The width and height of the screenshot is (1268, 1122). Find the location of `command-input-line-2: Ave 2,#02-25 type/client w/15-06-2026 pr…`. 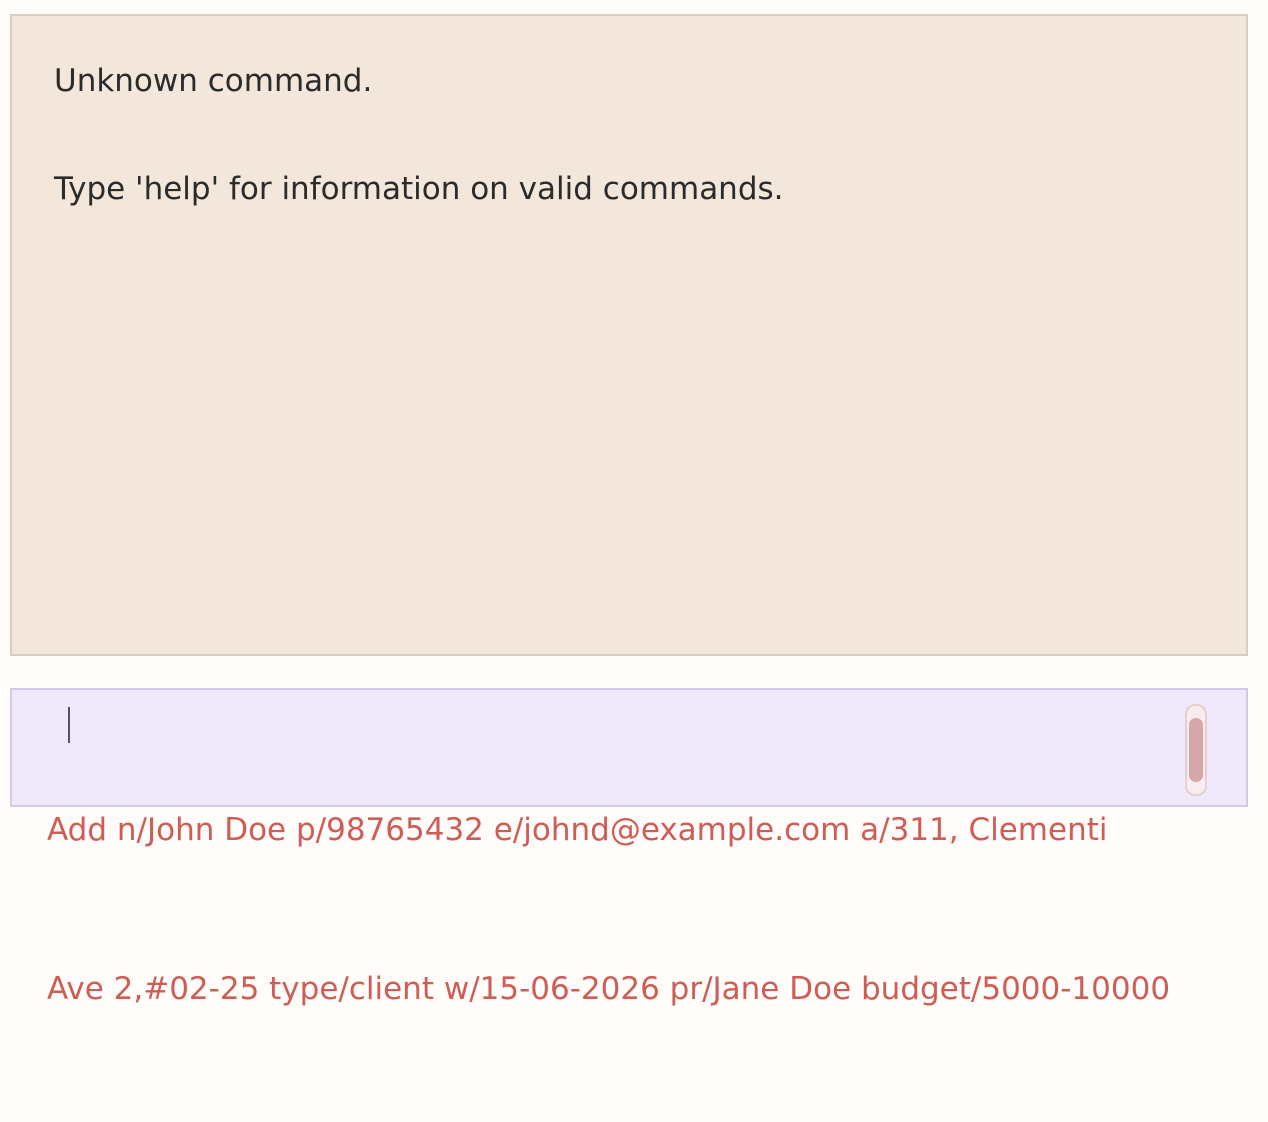

command-input-line-2: Ave 2,#02-25 type/client w/15-06-2026 pr… is located at coordinates (609, 989).